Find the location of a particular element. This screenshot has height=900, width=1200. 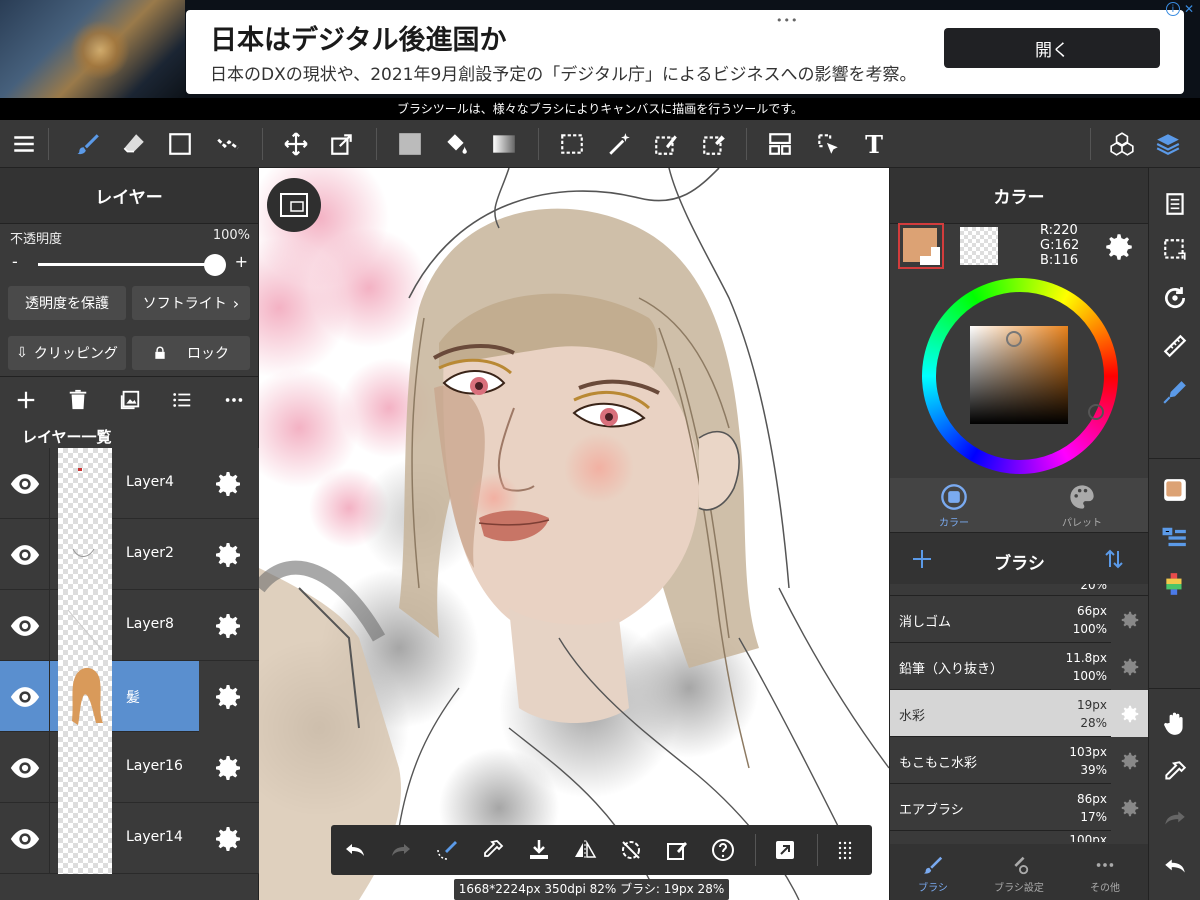

info-icon: i is located at coordinates (1172, 9).